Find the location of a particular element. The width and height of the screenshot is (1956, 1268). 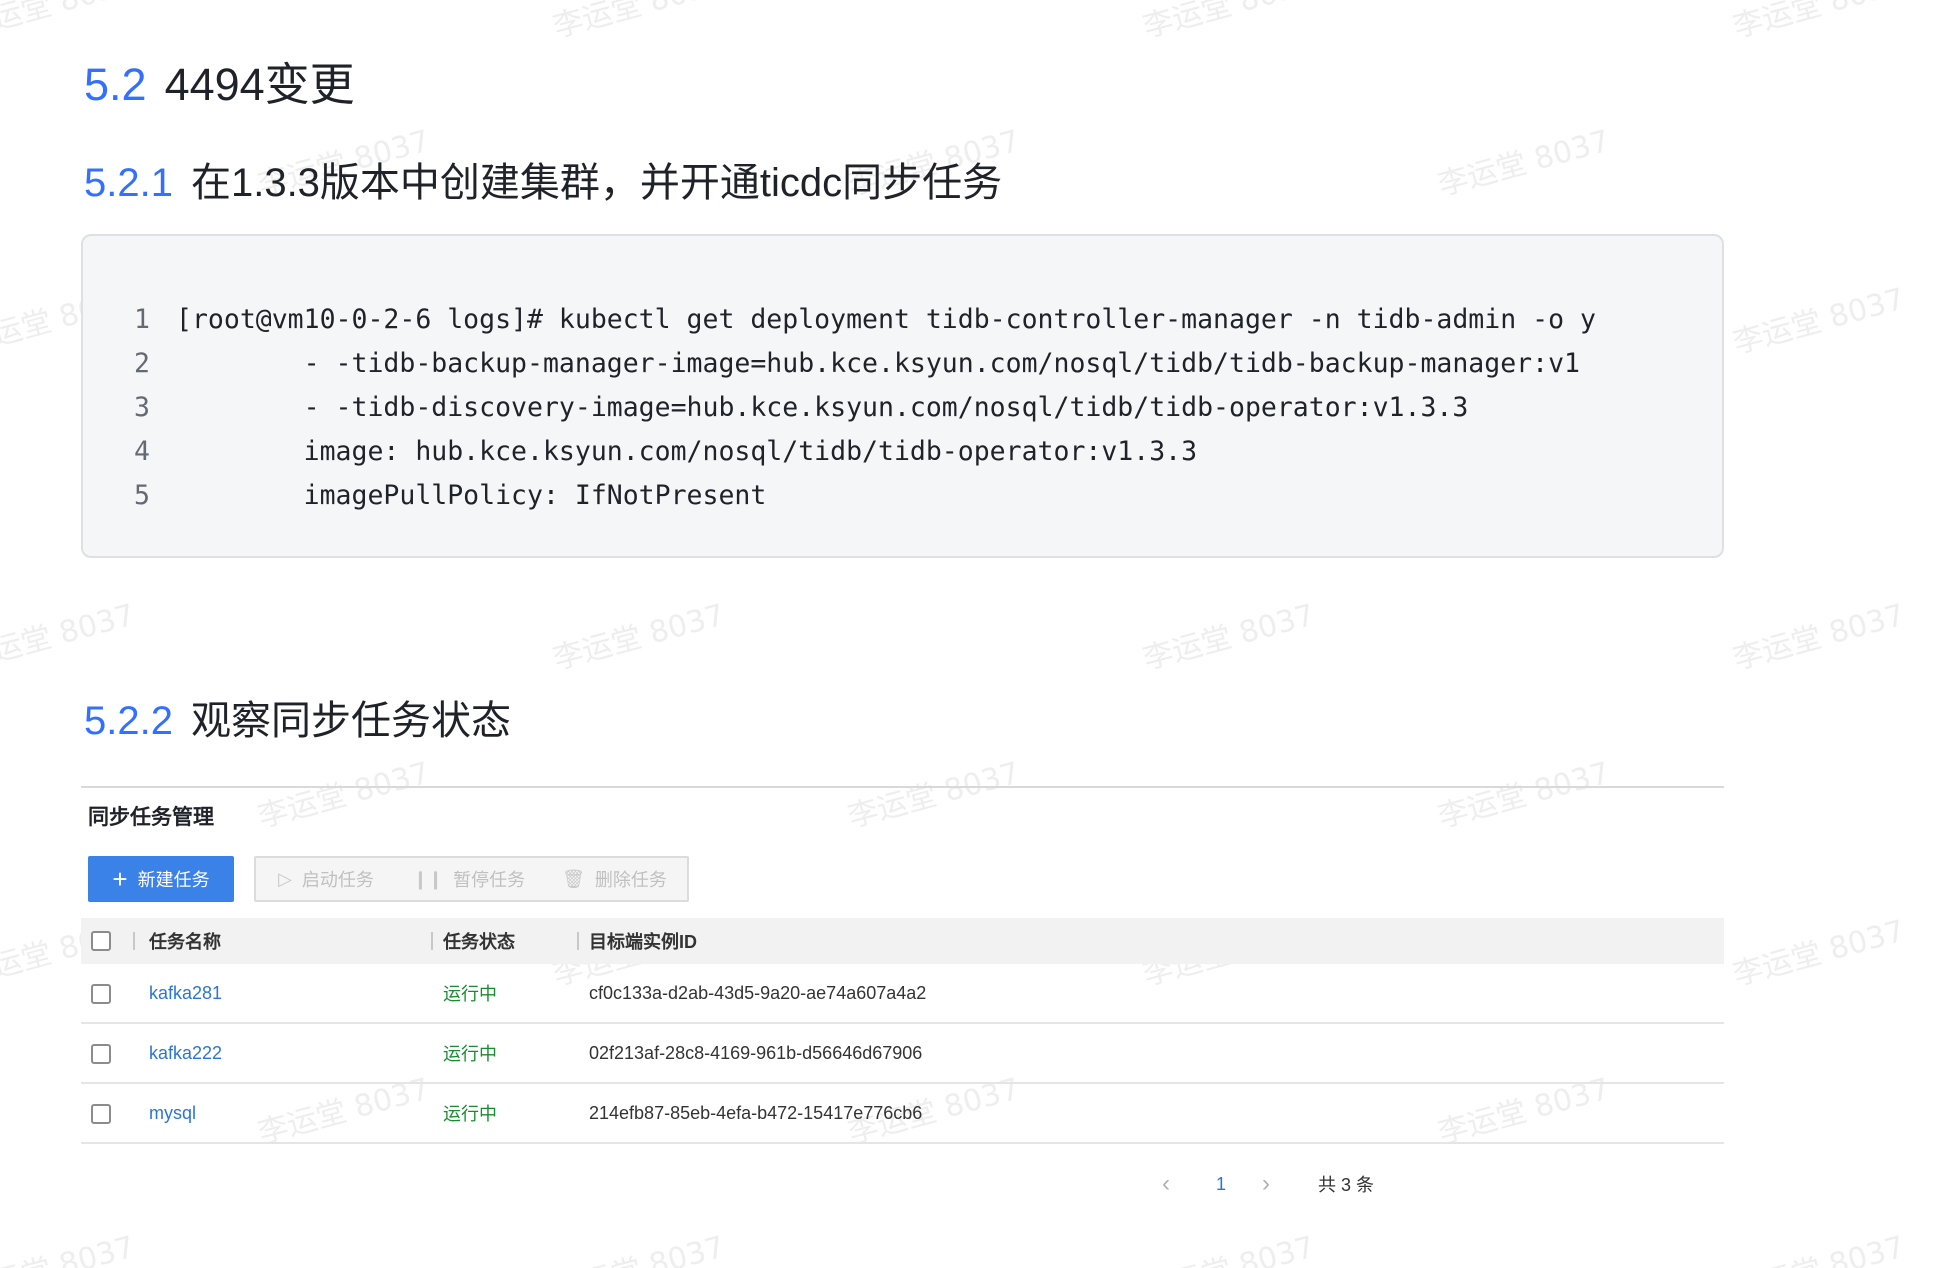

section-title: 观察同步任务状态 is located at coordinates (350, 721).